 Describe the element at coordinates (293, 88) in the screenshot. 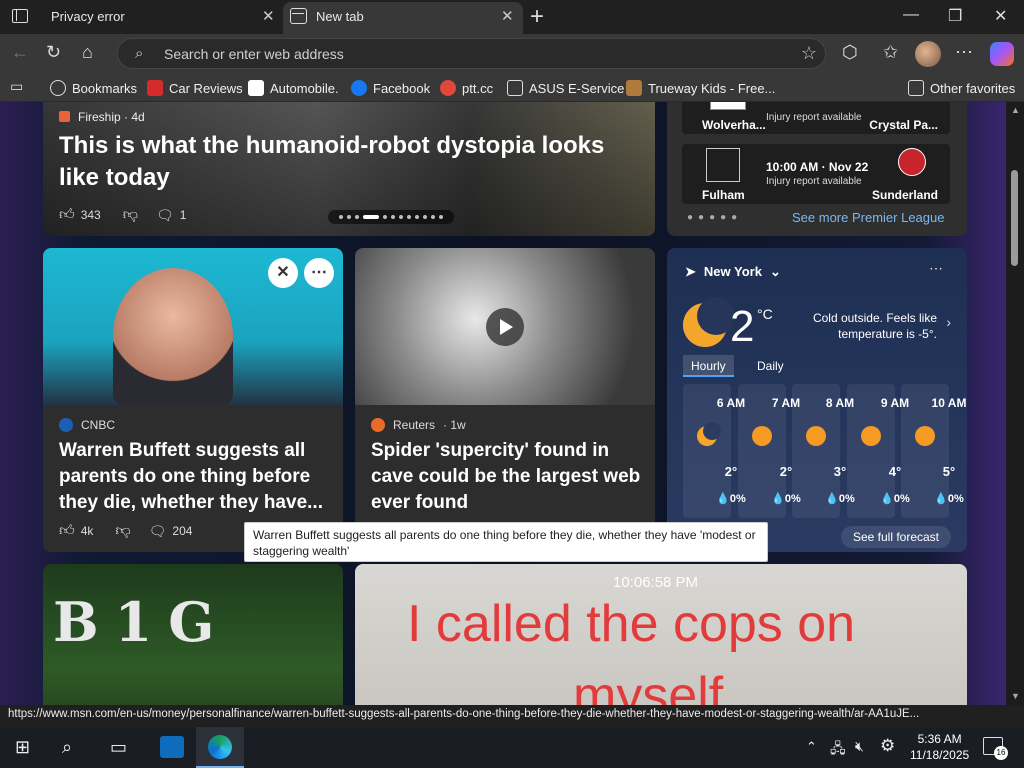

I see `bookmark-automobile: Automobile.` at that location.